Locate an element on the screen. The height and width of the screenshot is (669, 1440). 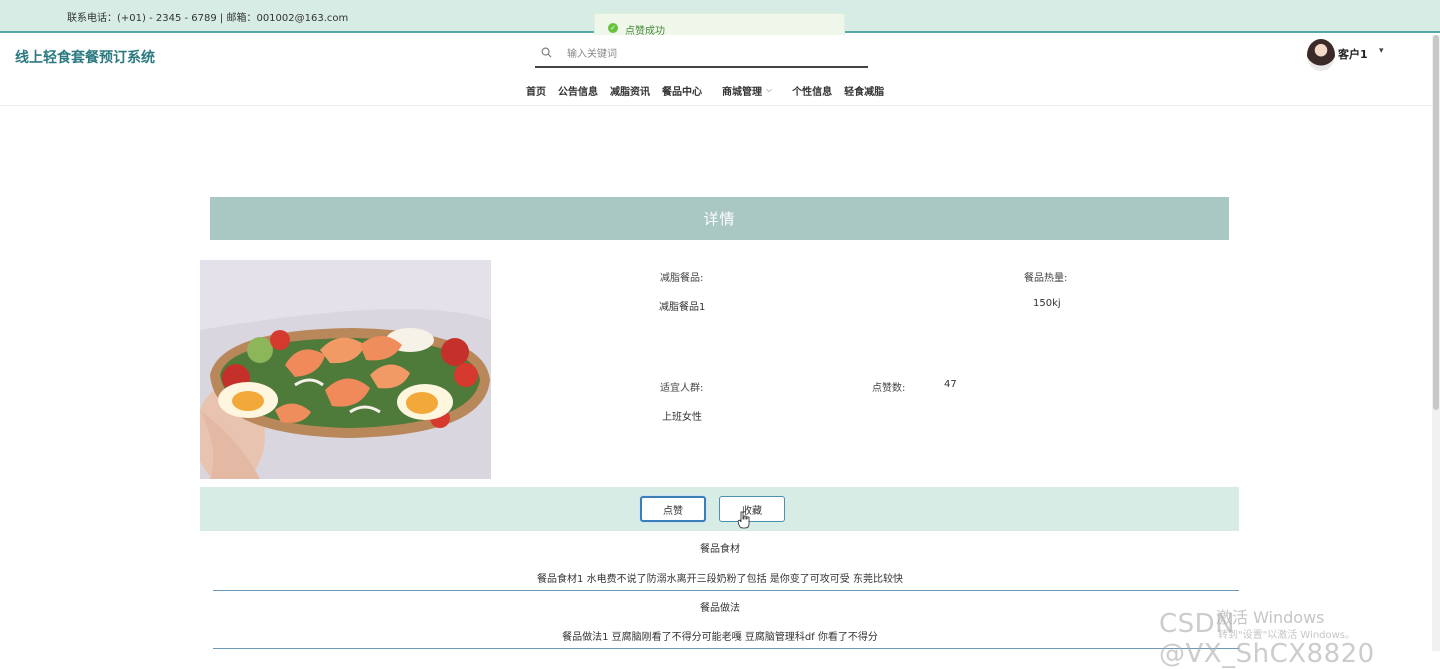
nav-item-light-diet: 轻食减脂 is located at coordinates (864, 90).